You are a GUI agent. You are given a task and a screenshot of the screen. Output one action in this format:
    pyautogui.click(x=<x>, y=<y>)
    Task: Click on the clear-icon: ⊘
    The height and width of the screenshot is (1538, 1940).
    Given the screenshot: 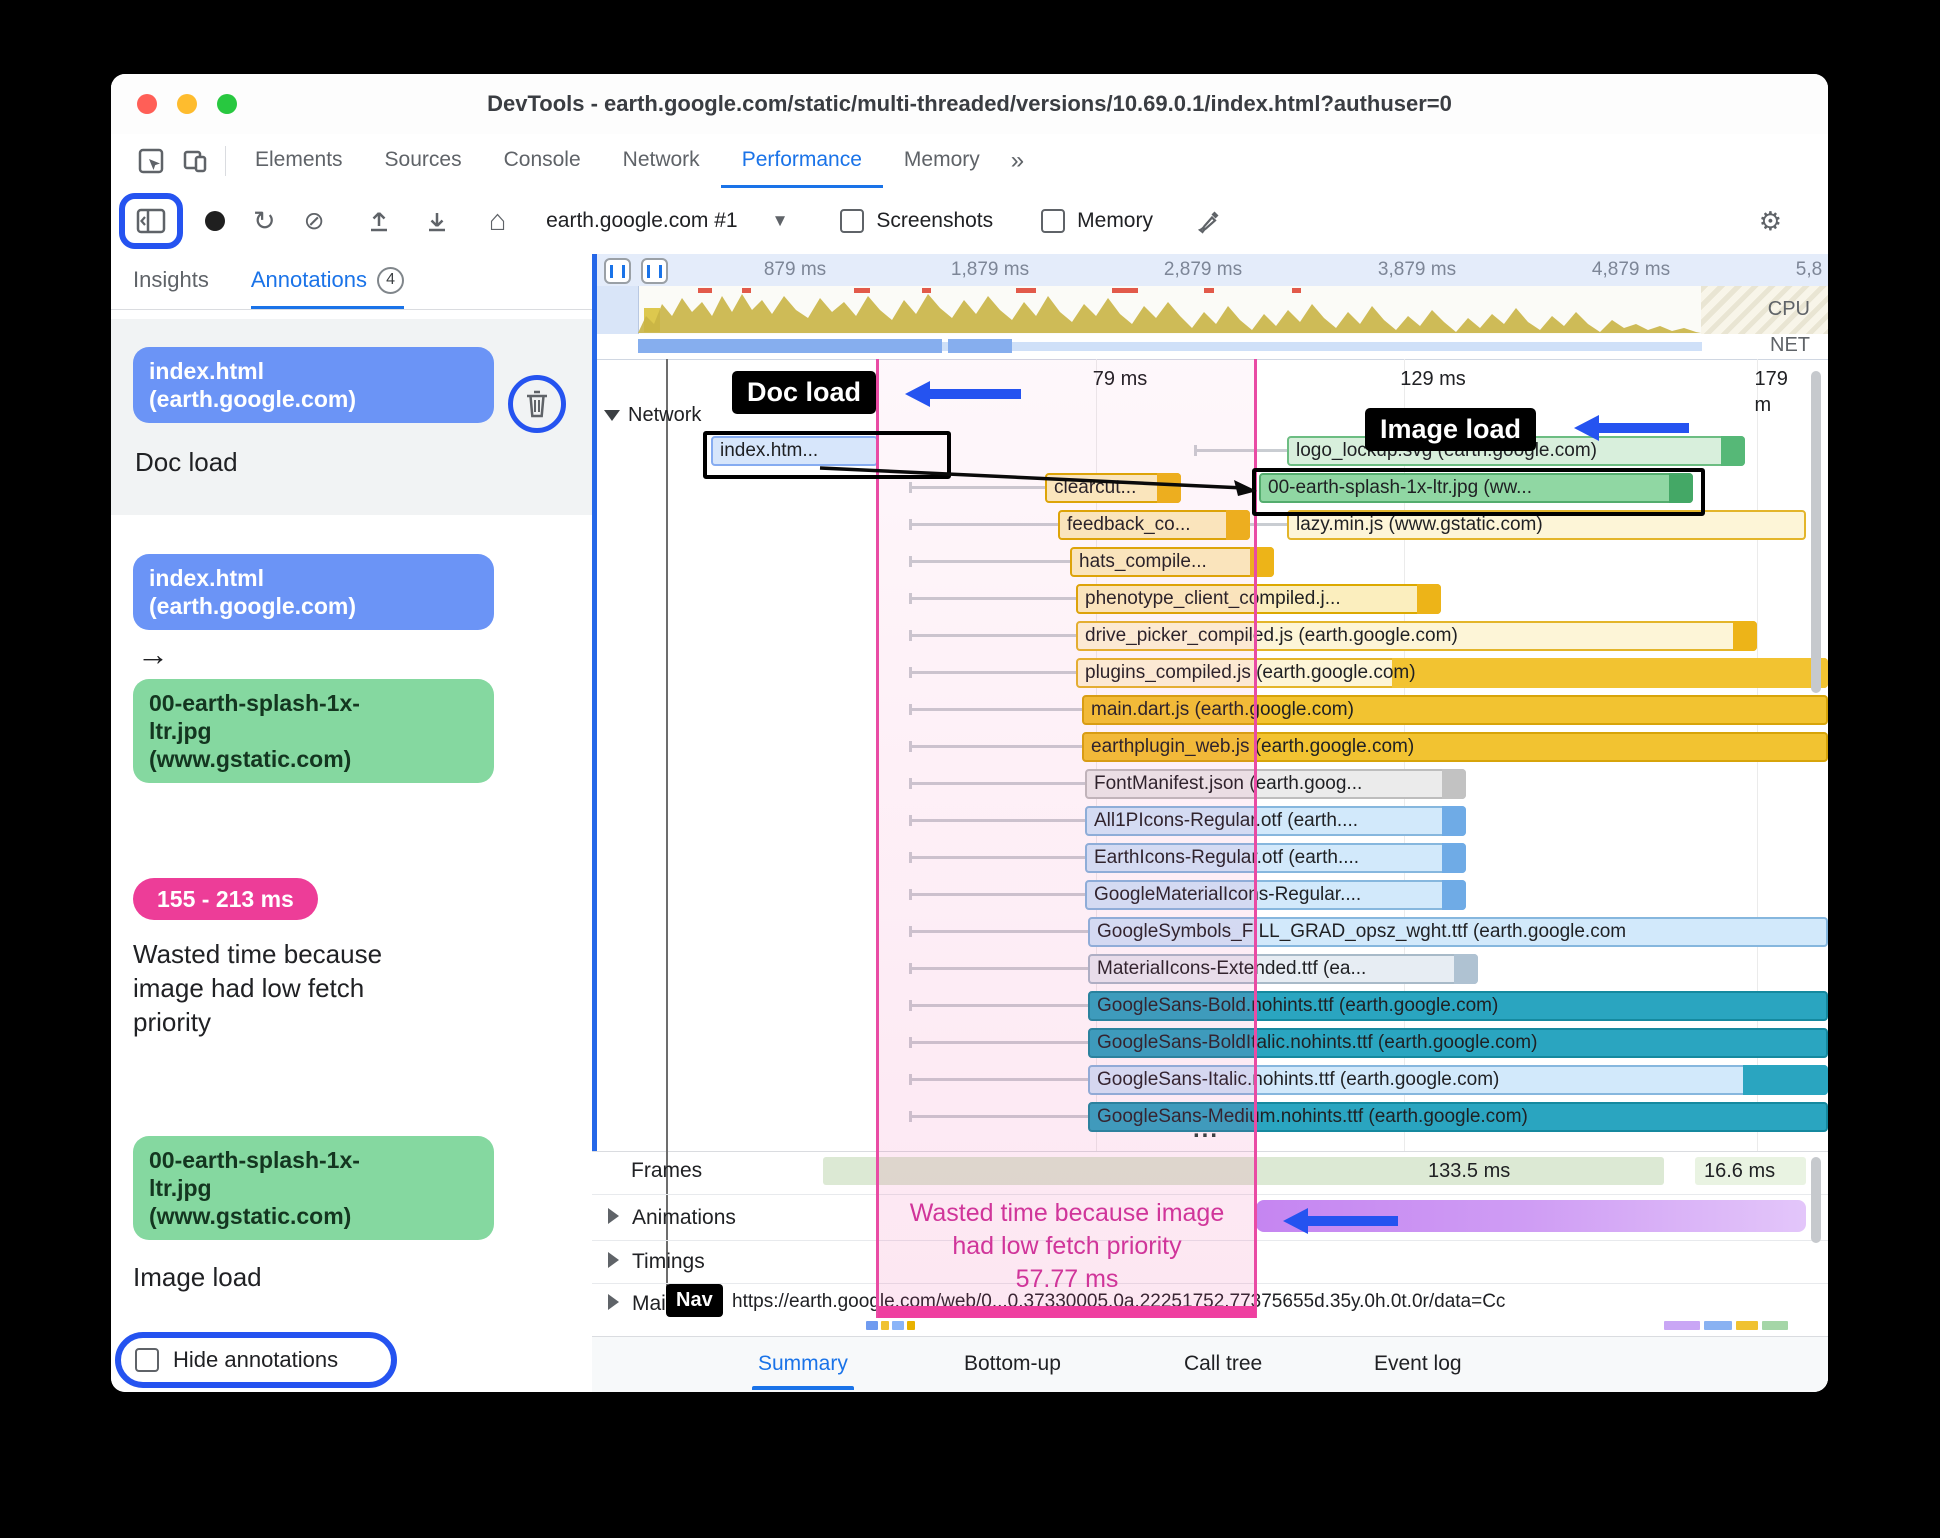 What is the action you would take?
    pyautogui.click(x=314, y=221)
    